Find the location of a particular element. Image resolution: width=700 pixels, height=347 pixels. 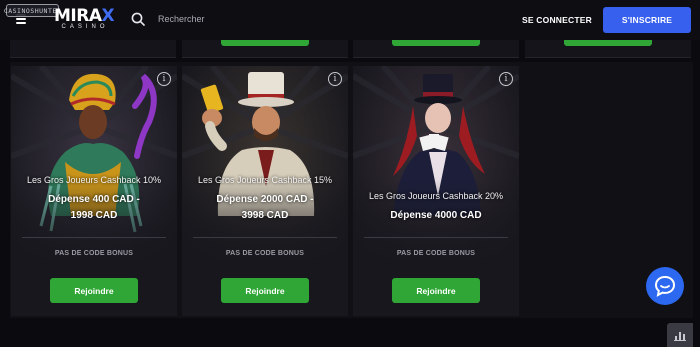

bar-chart-icon is located at coordinates (680, 336).